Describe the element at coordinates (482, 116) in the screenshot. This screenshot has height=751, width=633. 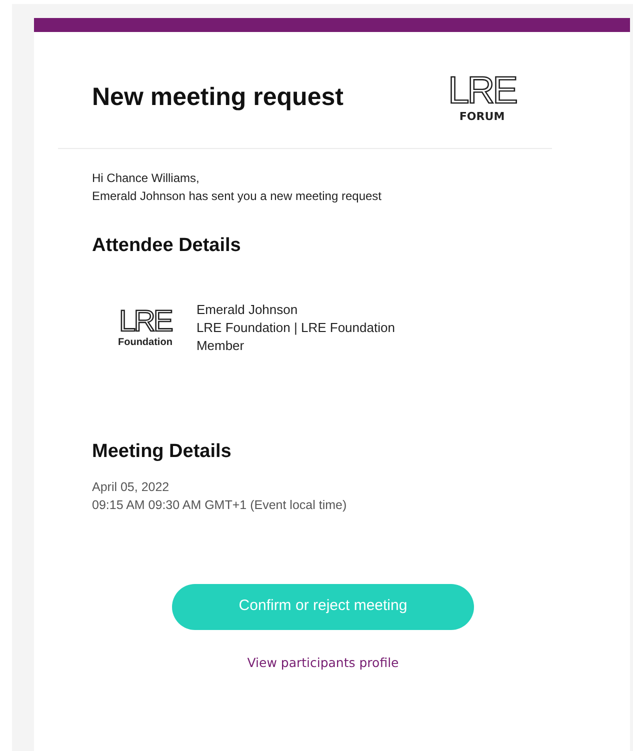
I see `logo-caption: FORUM` at that location.